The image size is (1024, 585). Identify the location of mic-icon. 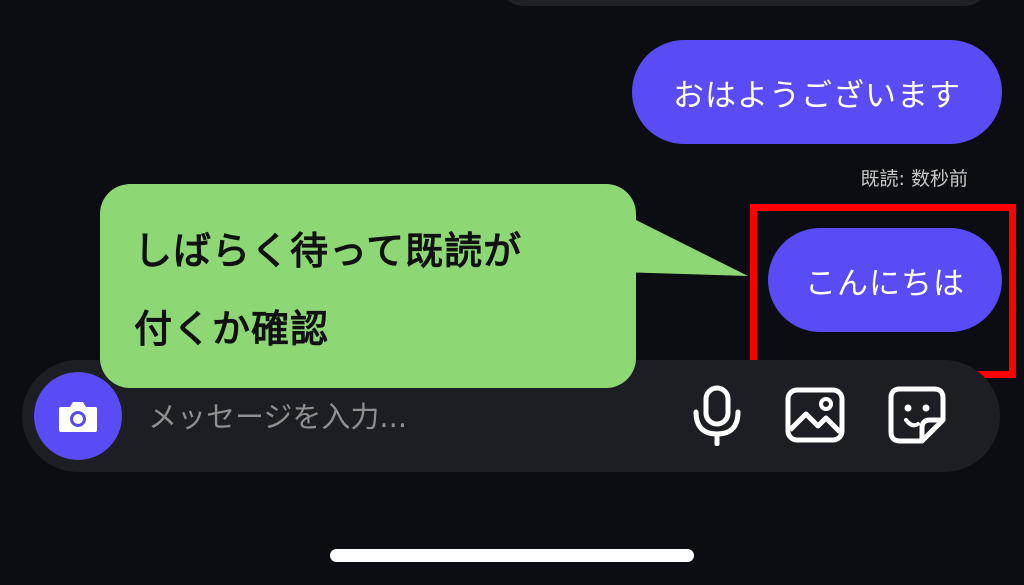
(717, 415).